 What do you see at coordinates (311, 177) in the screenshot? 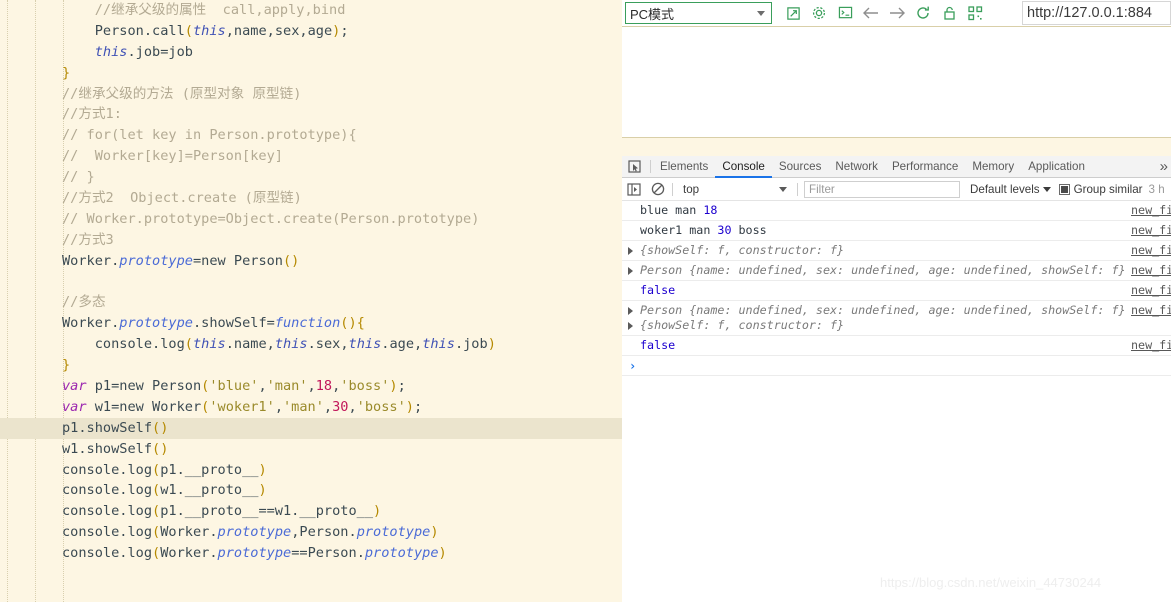
I see `code-line: // }` at bounding box center [311, 177].